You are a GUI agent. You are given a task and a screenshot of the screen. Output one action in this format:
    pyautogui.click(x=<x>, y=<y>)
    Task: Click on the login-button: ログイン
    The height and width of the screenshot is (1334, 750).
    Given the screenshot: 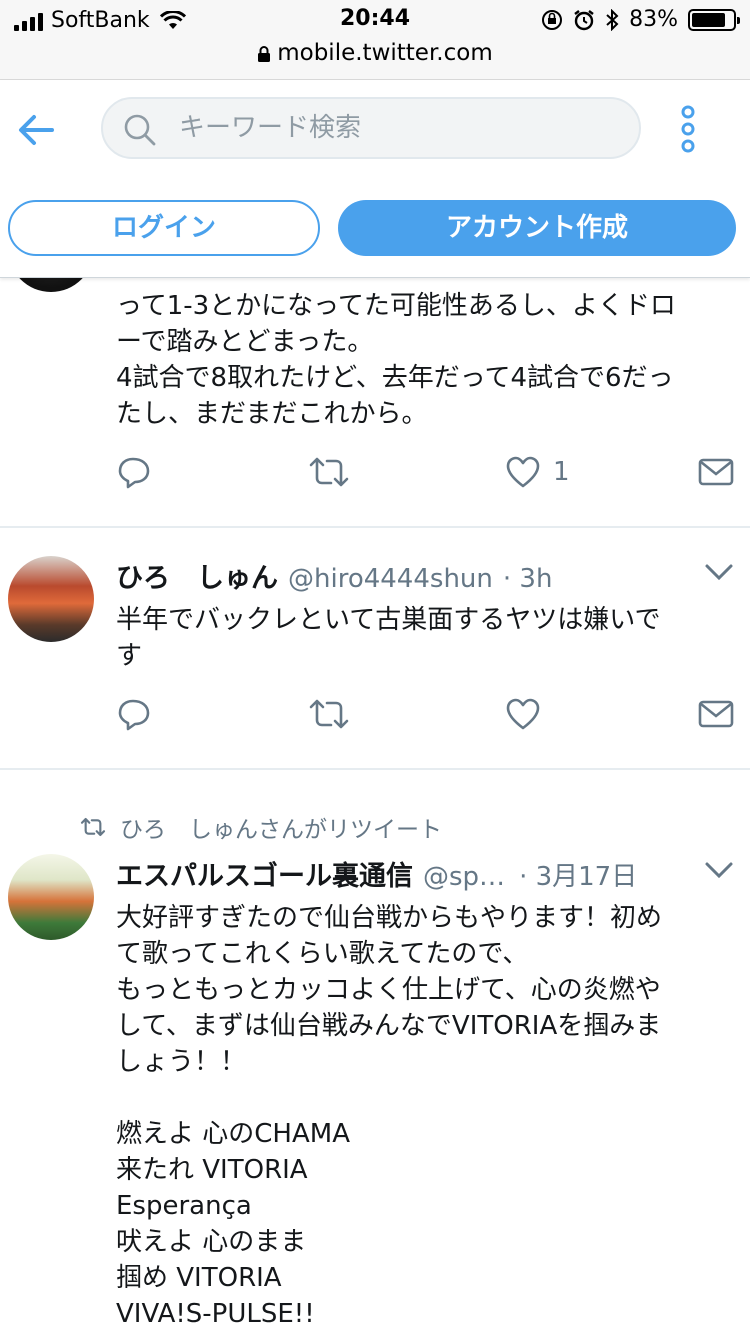 What is the action you would take?
    pyautogui.click(x=164, y=228)
    